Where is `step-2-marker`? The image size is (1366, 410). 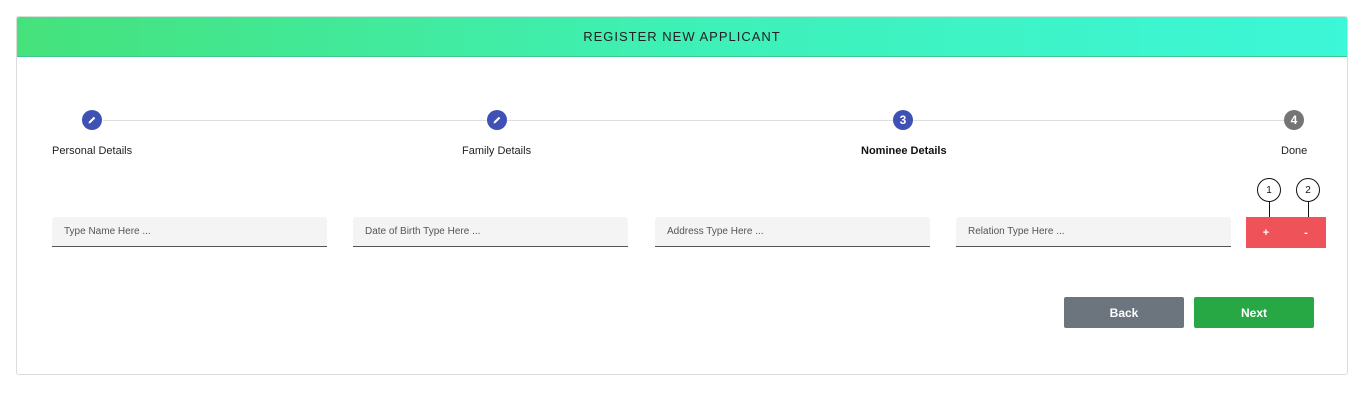
step-2-marker is located at coordinates (497, 120).